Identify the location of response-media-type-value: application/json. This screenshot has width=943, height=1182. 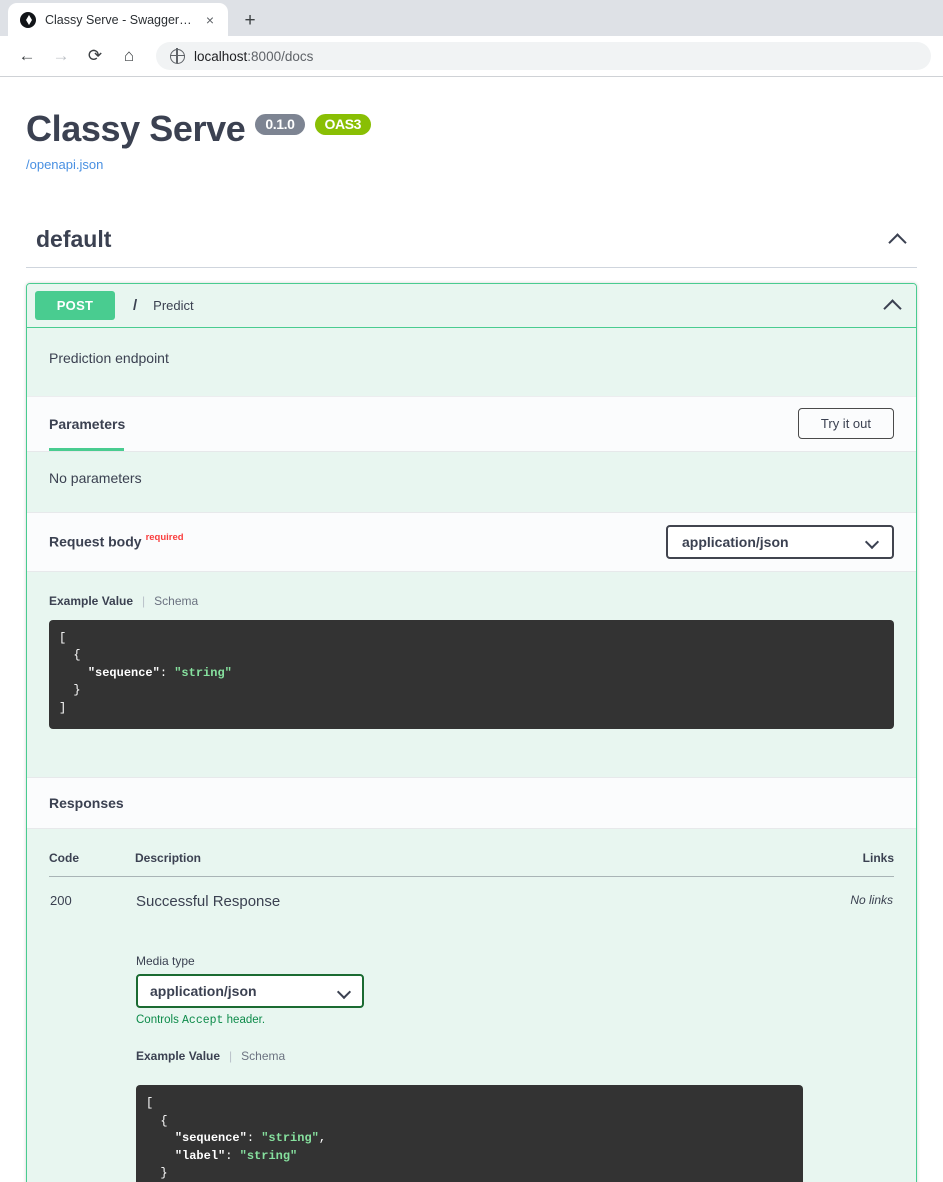
(203, 991).